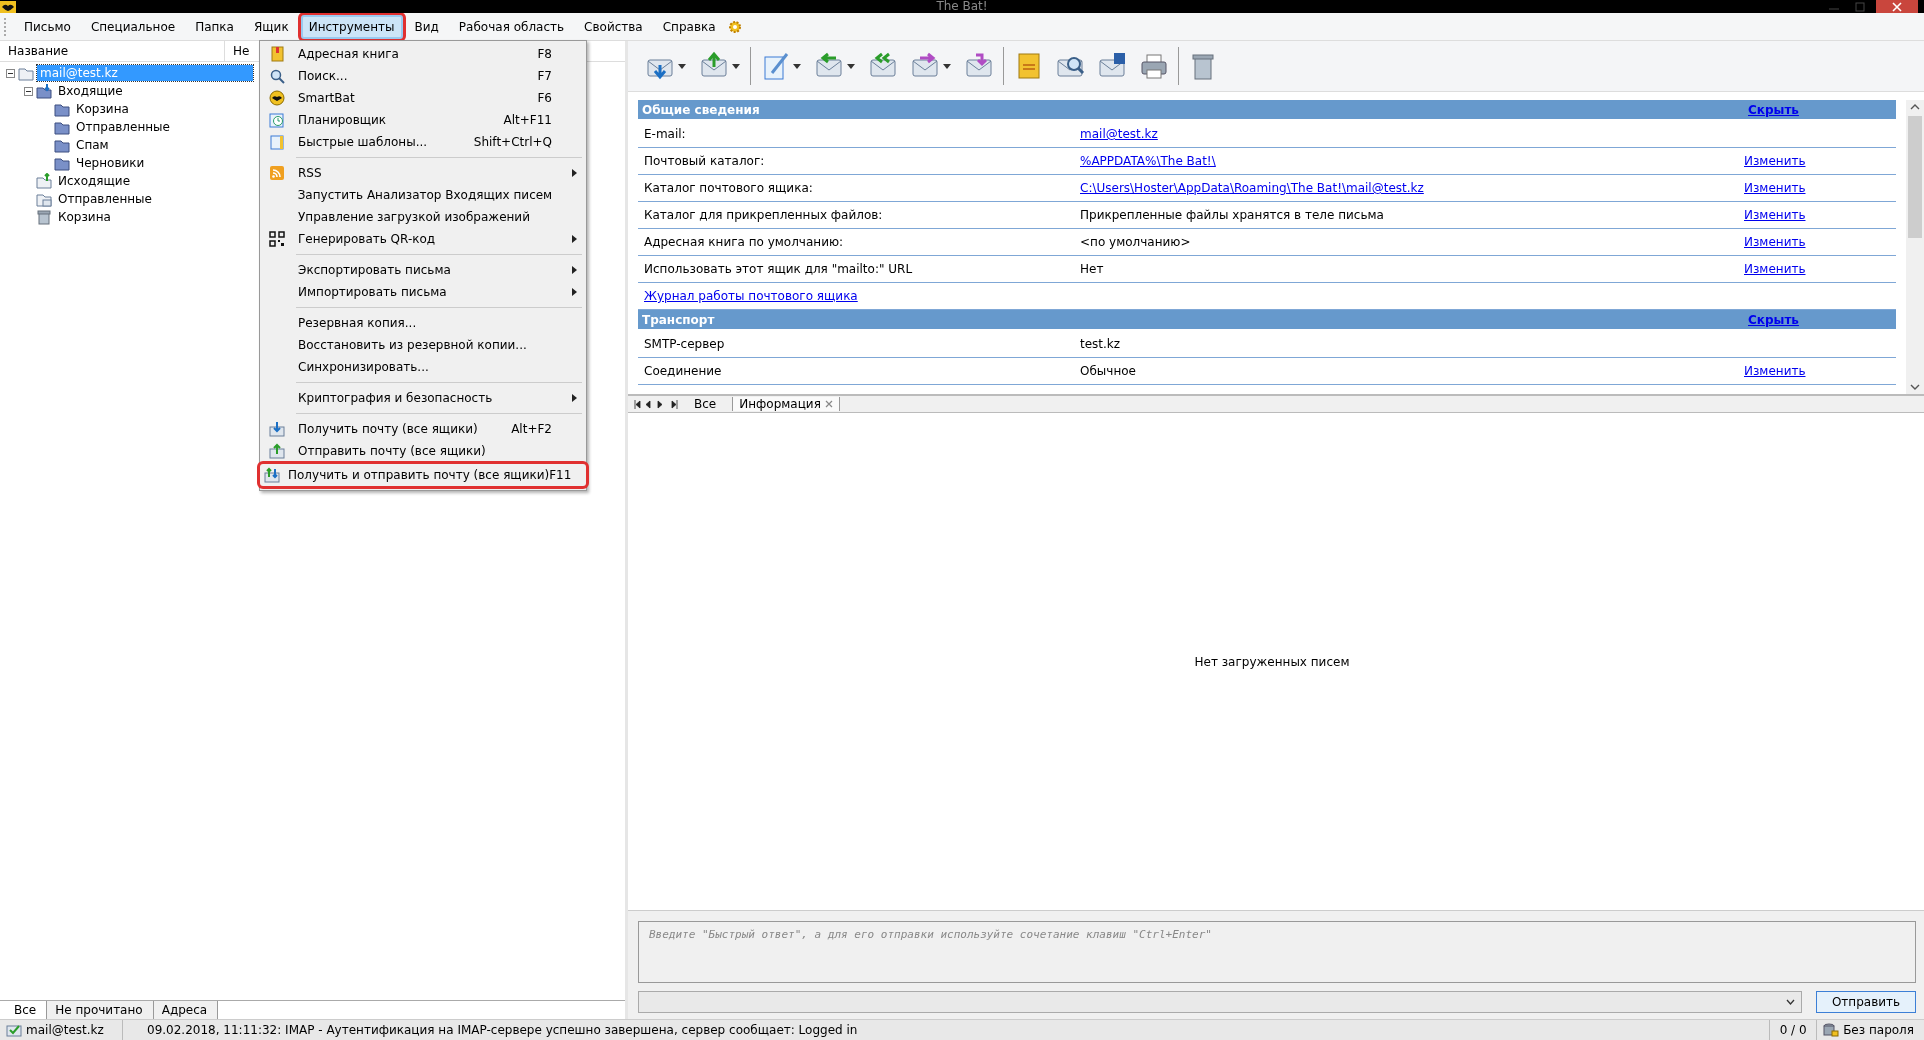  I want to click on scrollbar-thumb, so click(1915, 177).